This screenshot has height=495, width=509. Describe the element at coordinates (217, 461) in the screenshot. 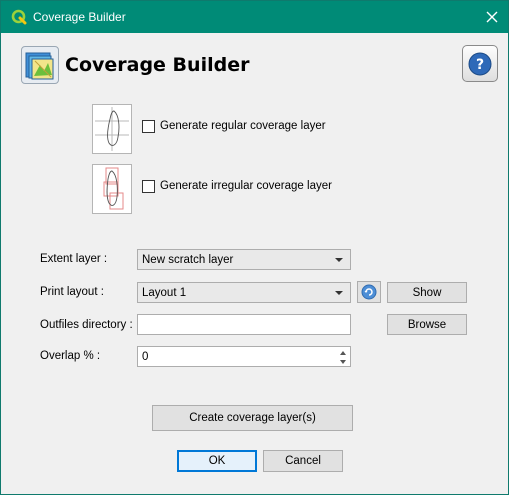

I see `ok-button: OK` at that location.